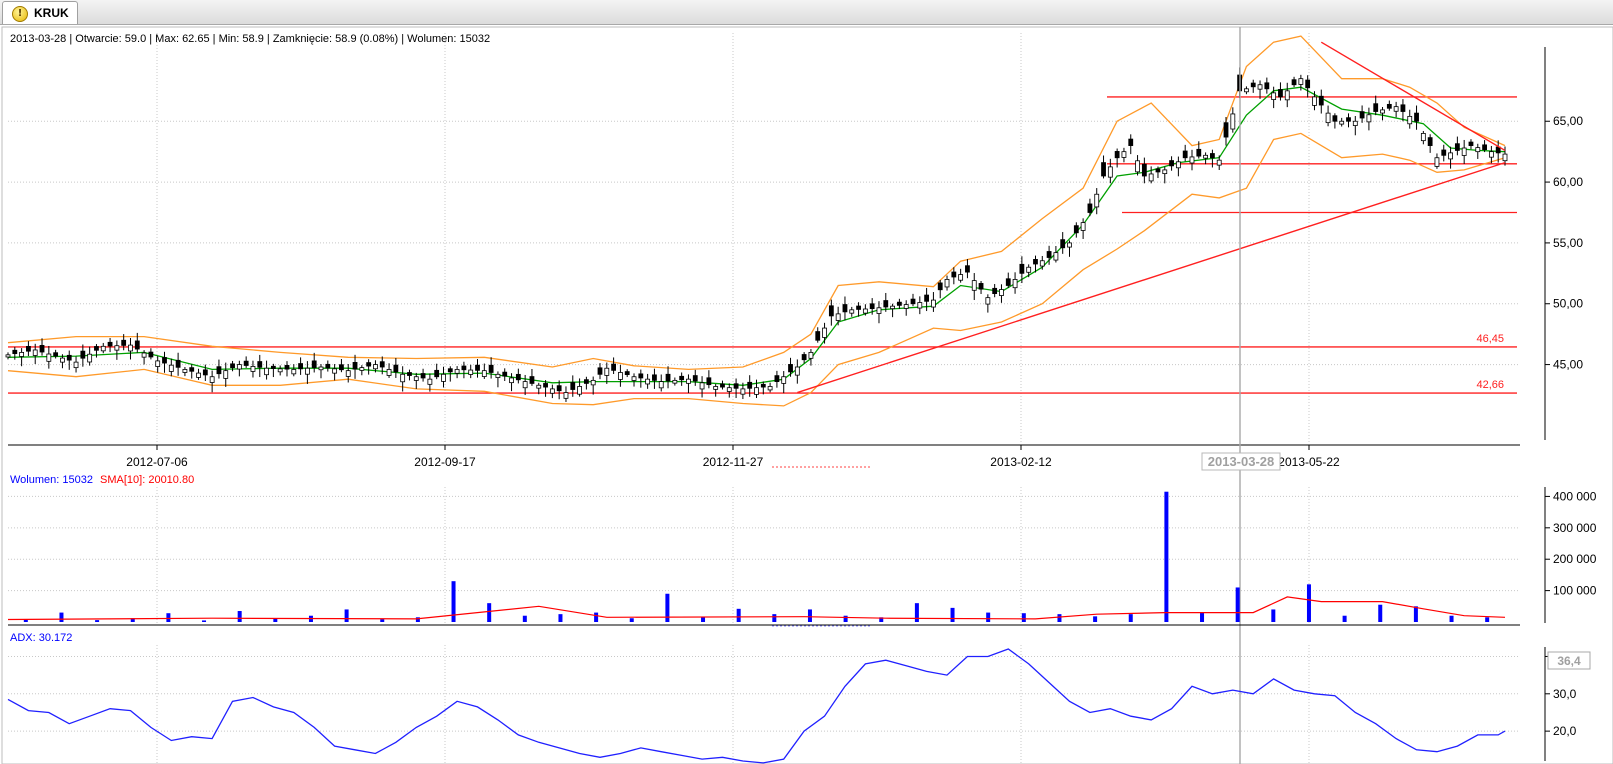 The height and width of the screenshot is (764, 1613). I want to click on date-tick-label: 2012-07-06, so click(157, 462).